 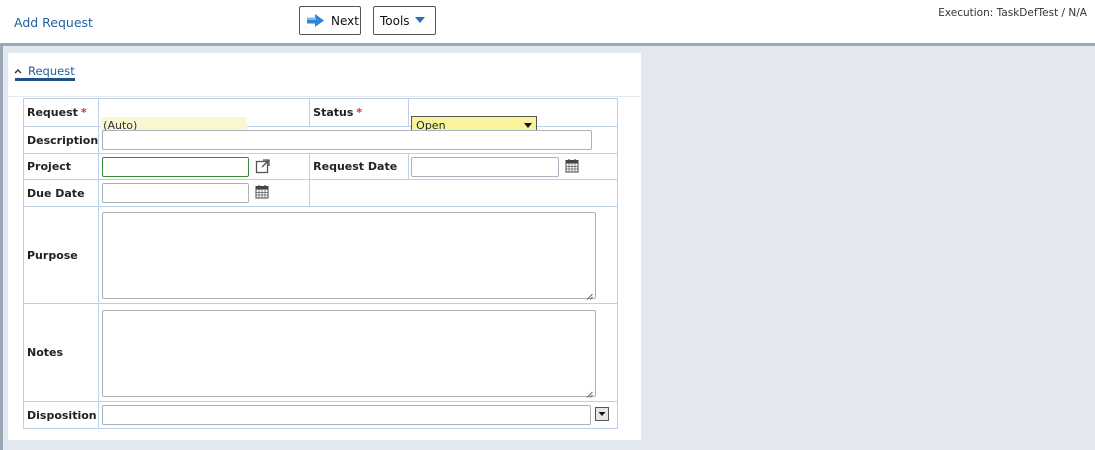 I want to click on tools-menu-button: Tools, so click(x=404, y=20).